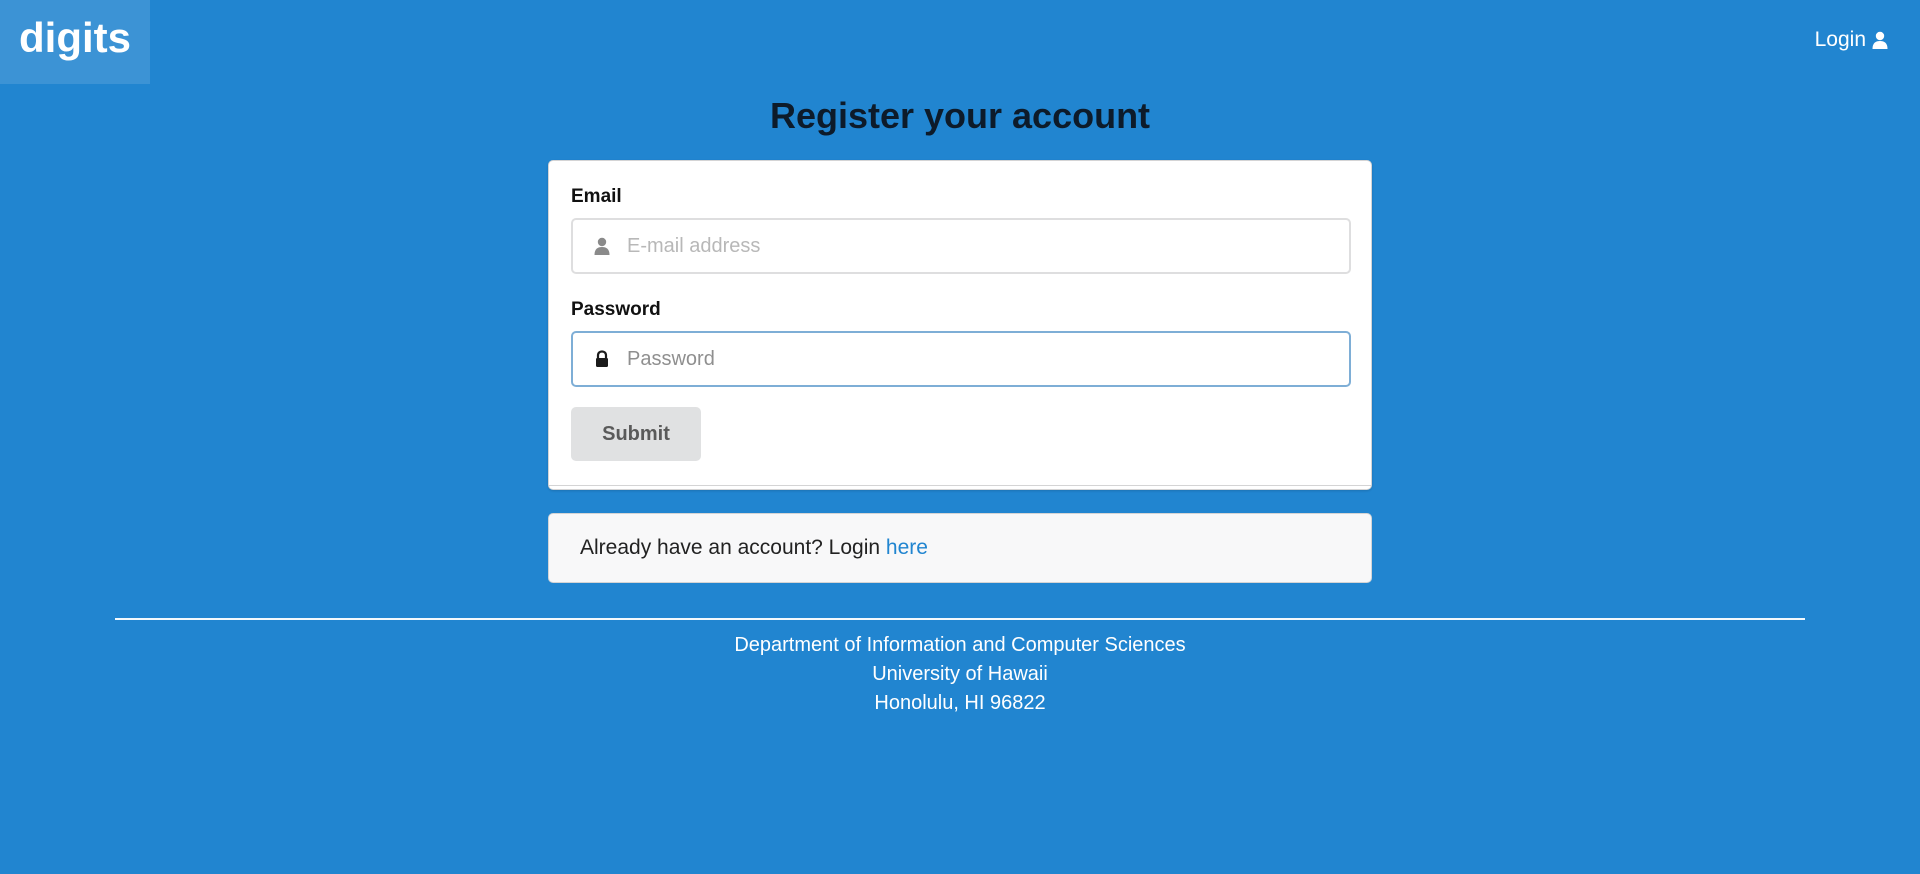 This screenshot has width=1920, height=874. What do you see at coordinates (616, 309) in the screenshot?
I see `password-label: Password` at bounding box center [616, 309].